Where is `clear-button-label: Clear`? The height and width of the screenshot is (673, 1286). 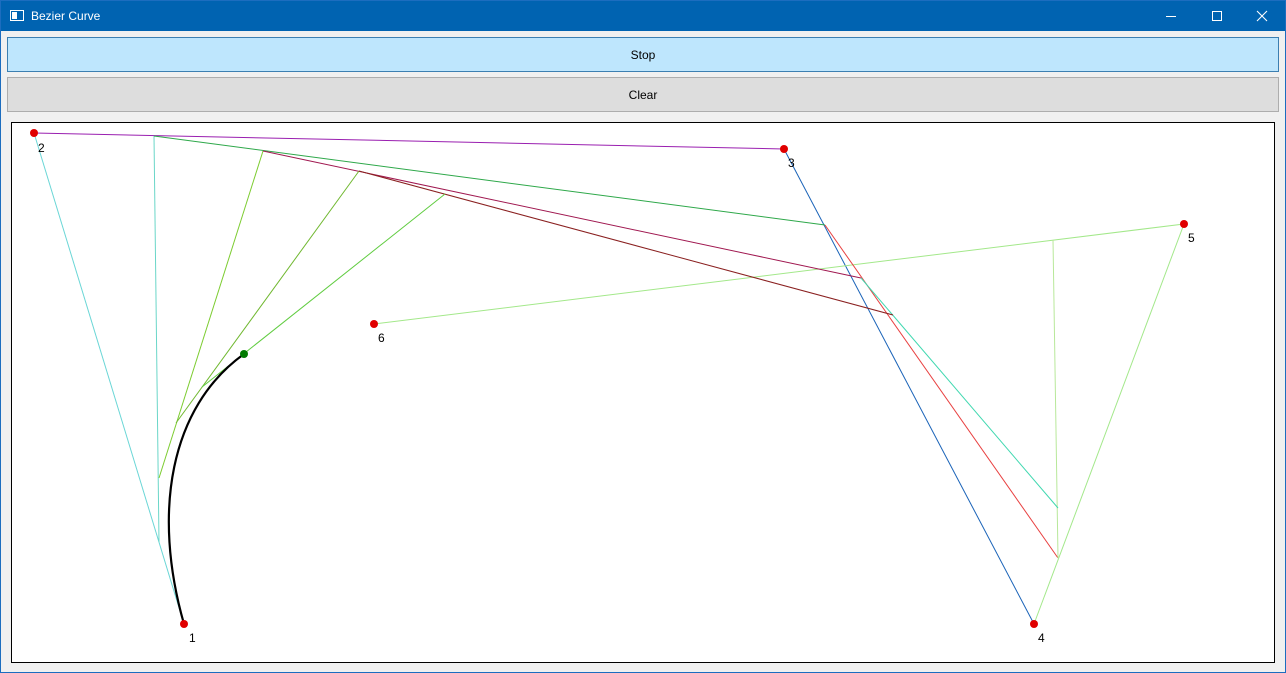 clear-button-label: Clear is located at coordinates (643, 94).